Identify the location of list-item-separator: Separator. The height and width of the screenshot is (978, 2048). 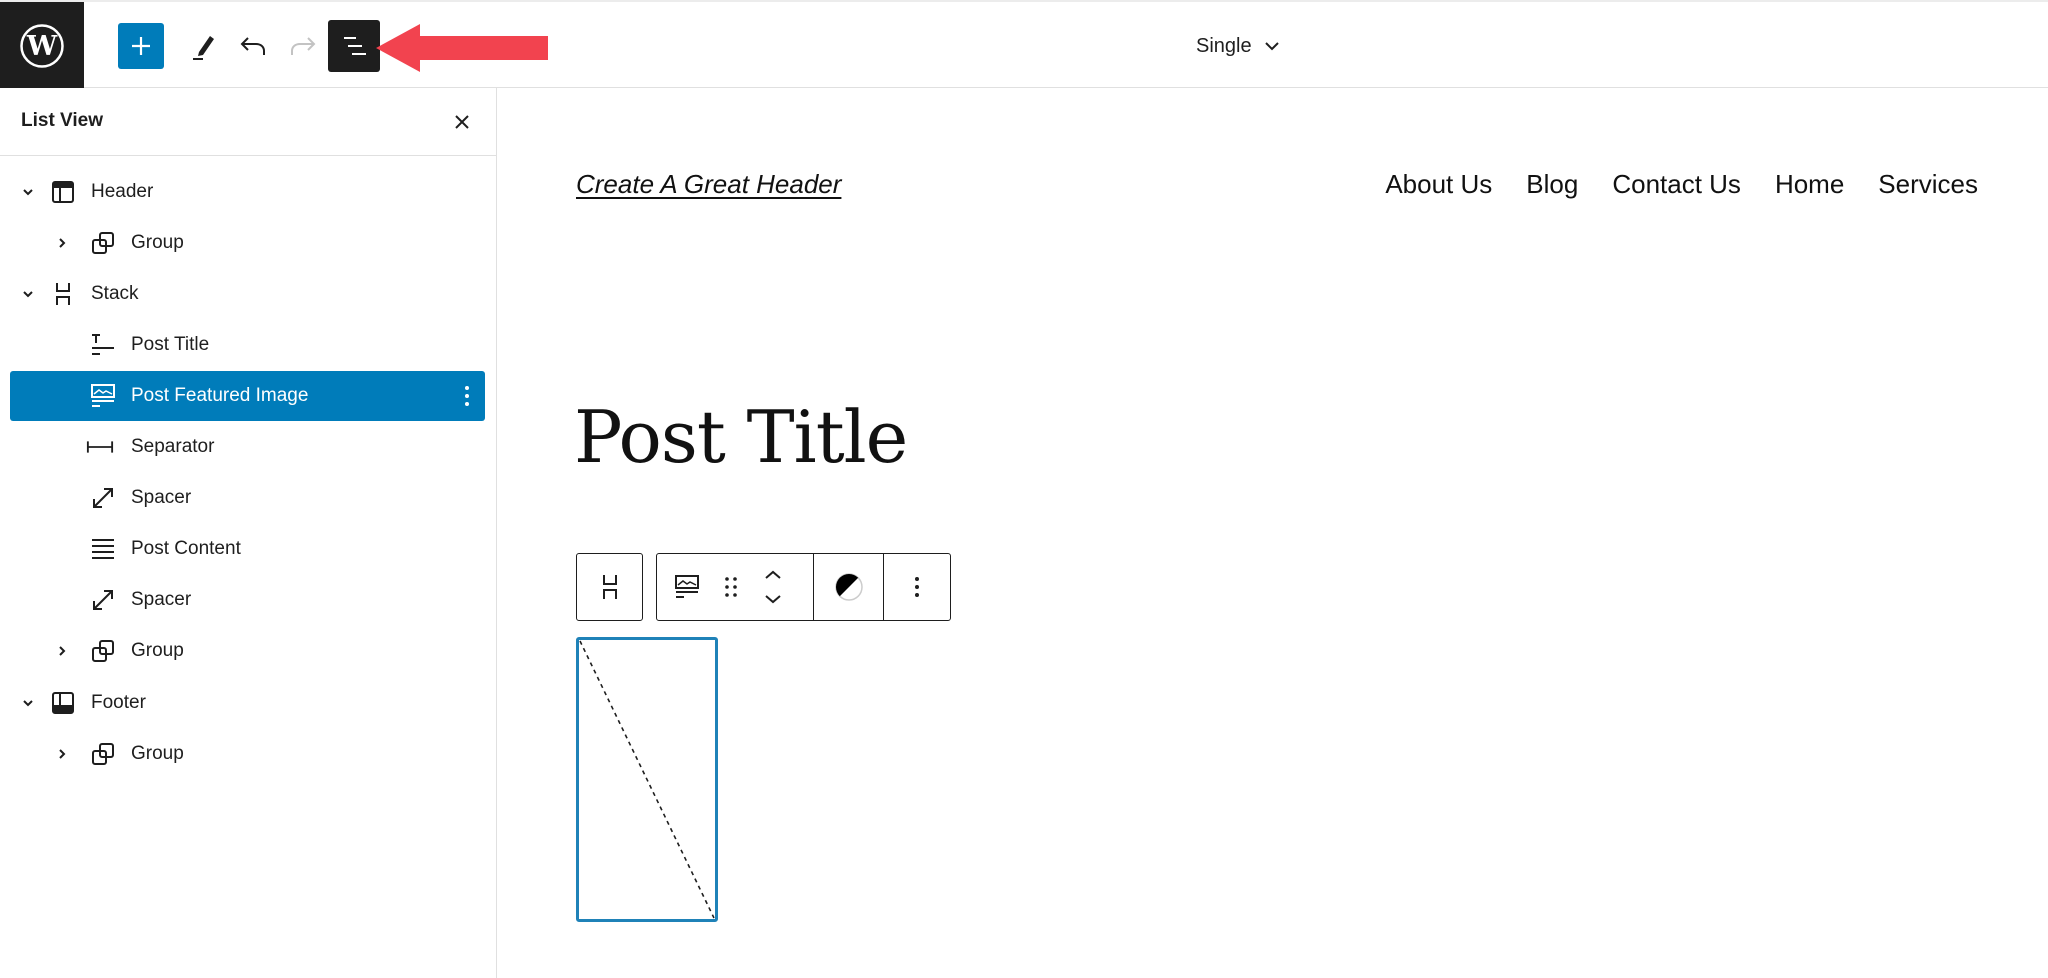
(247, 447).